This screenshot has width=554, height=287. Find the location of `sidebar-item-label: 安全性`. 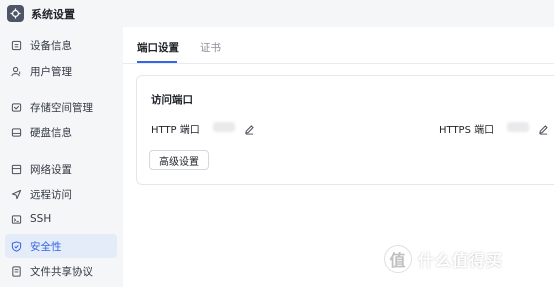

sidebar-item-label: 安全性 is located at coordinates (46, 246).